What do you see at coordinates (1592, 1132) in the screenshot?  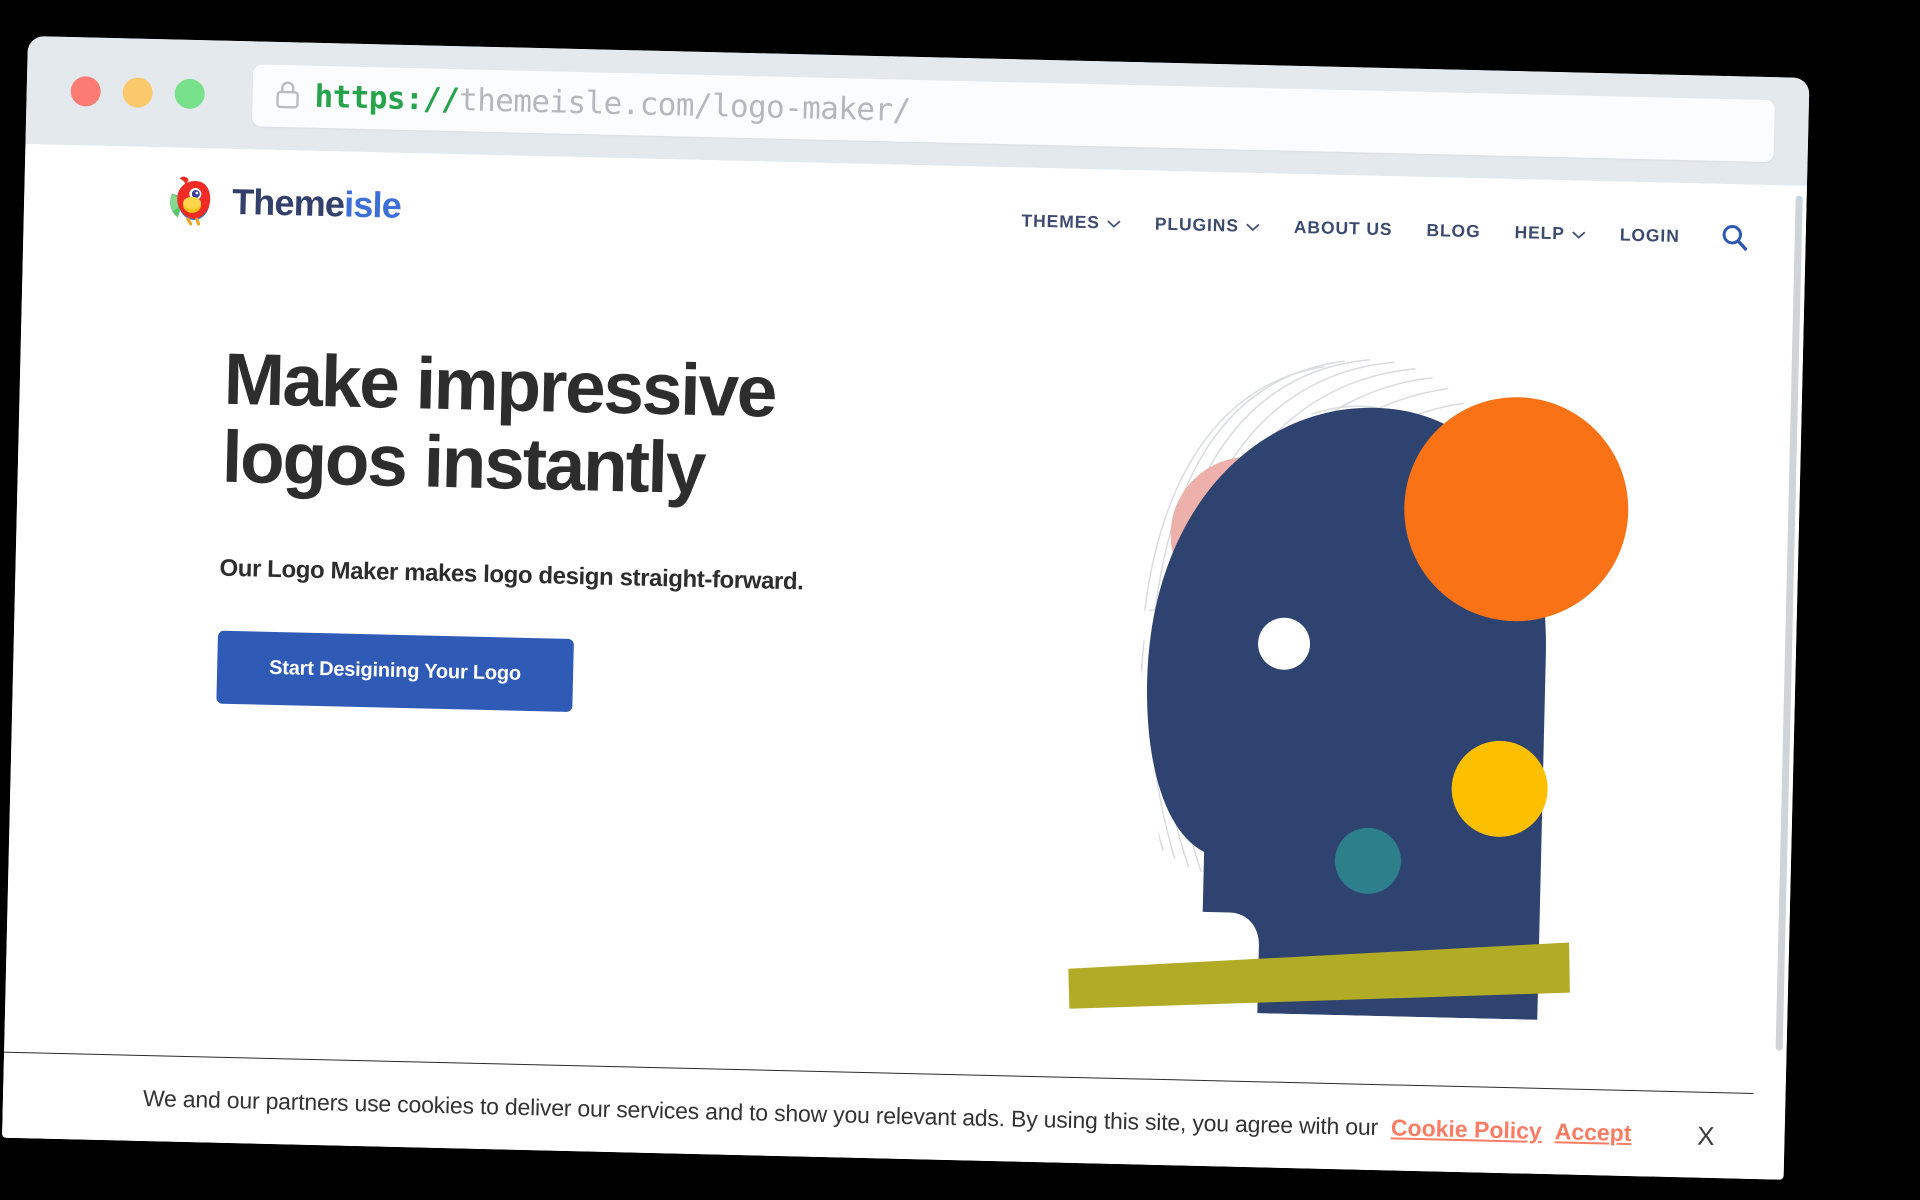 I see `cookie-accept-link: Accept` at bounding box center [1592, 1132].